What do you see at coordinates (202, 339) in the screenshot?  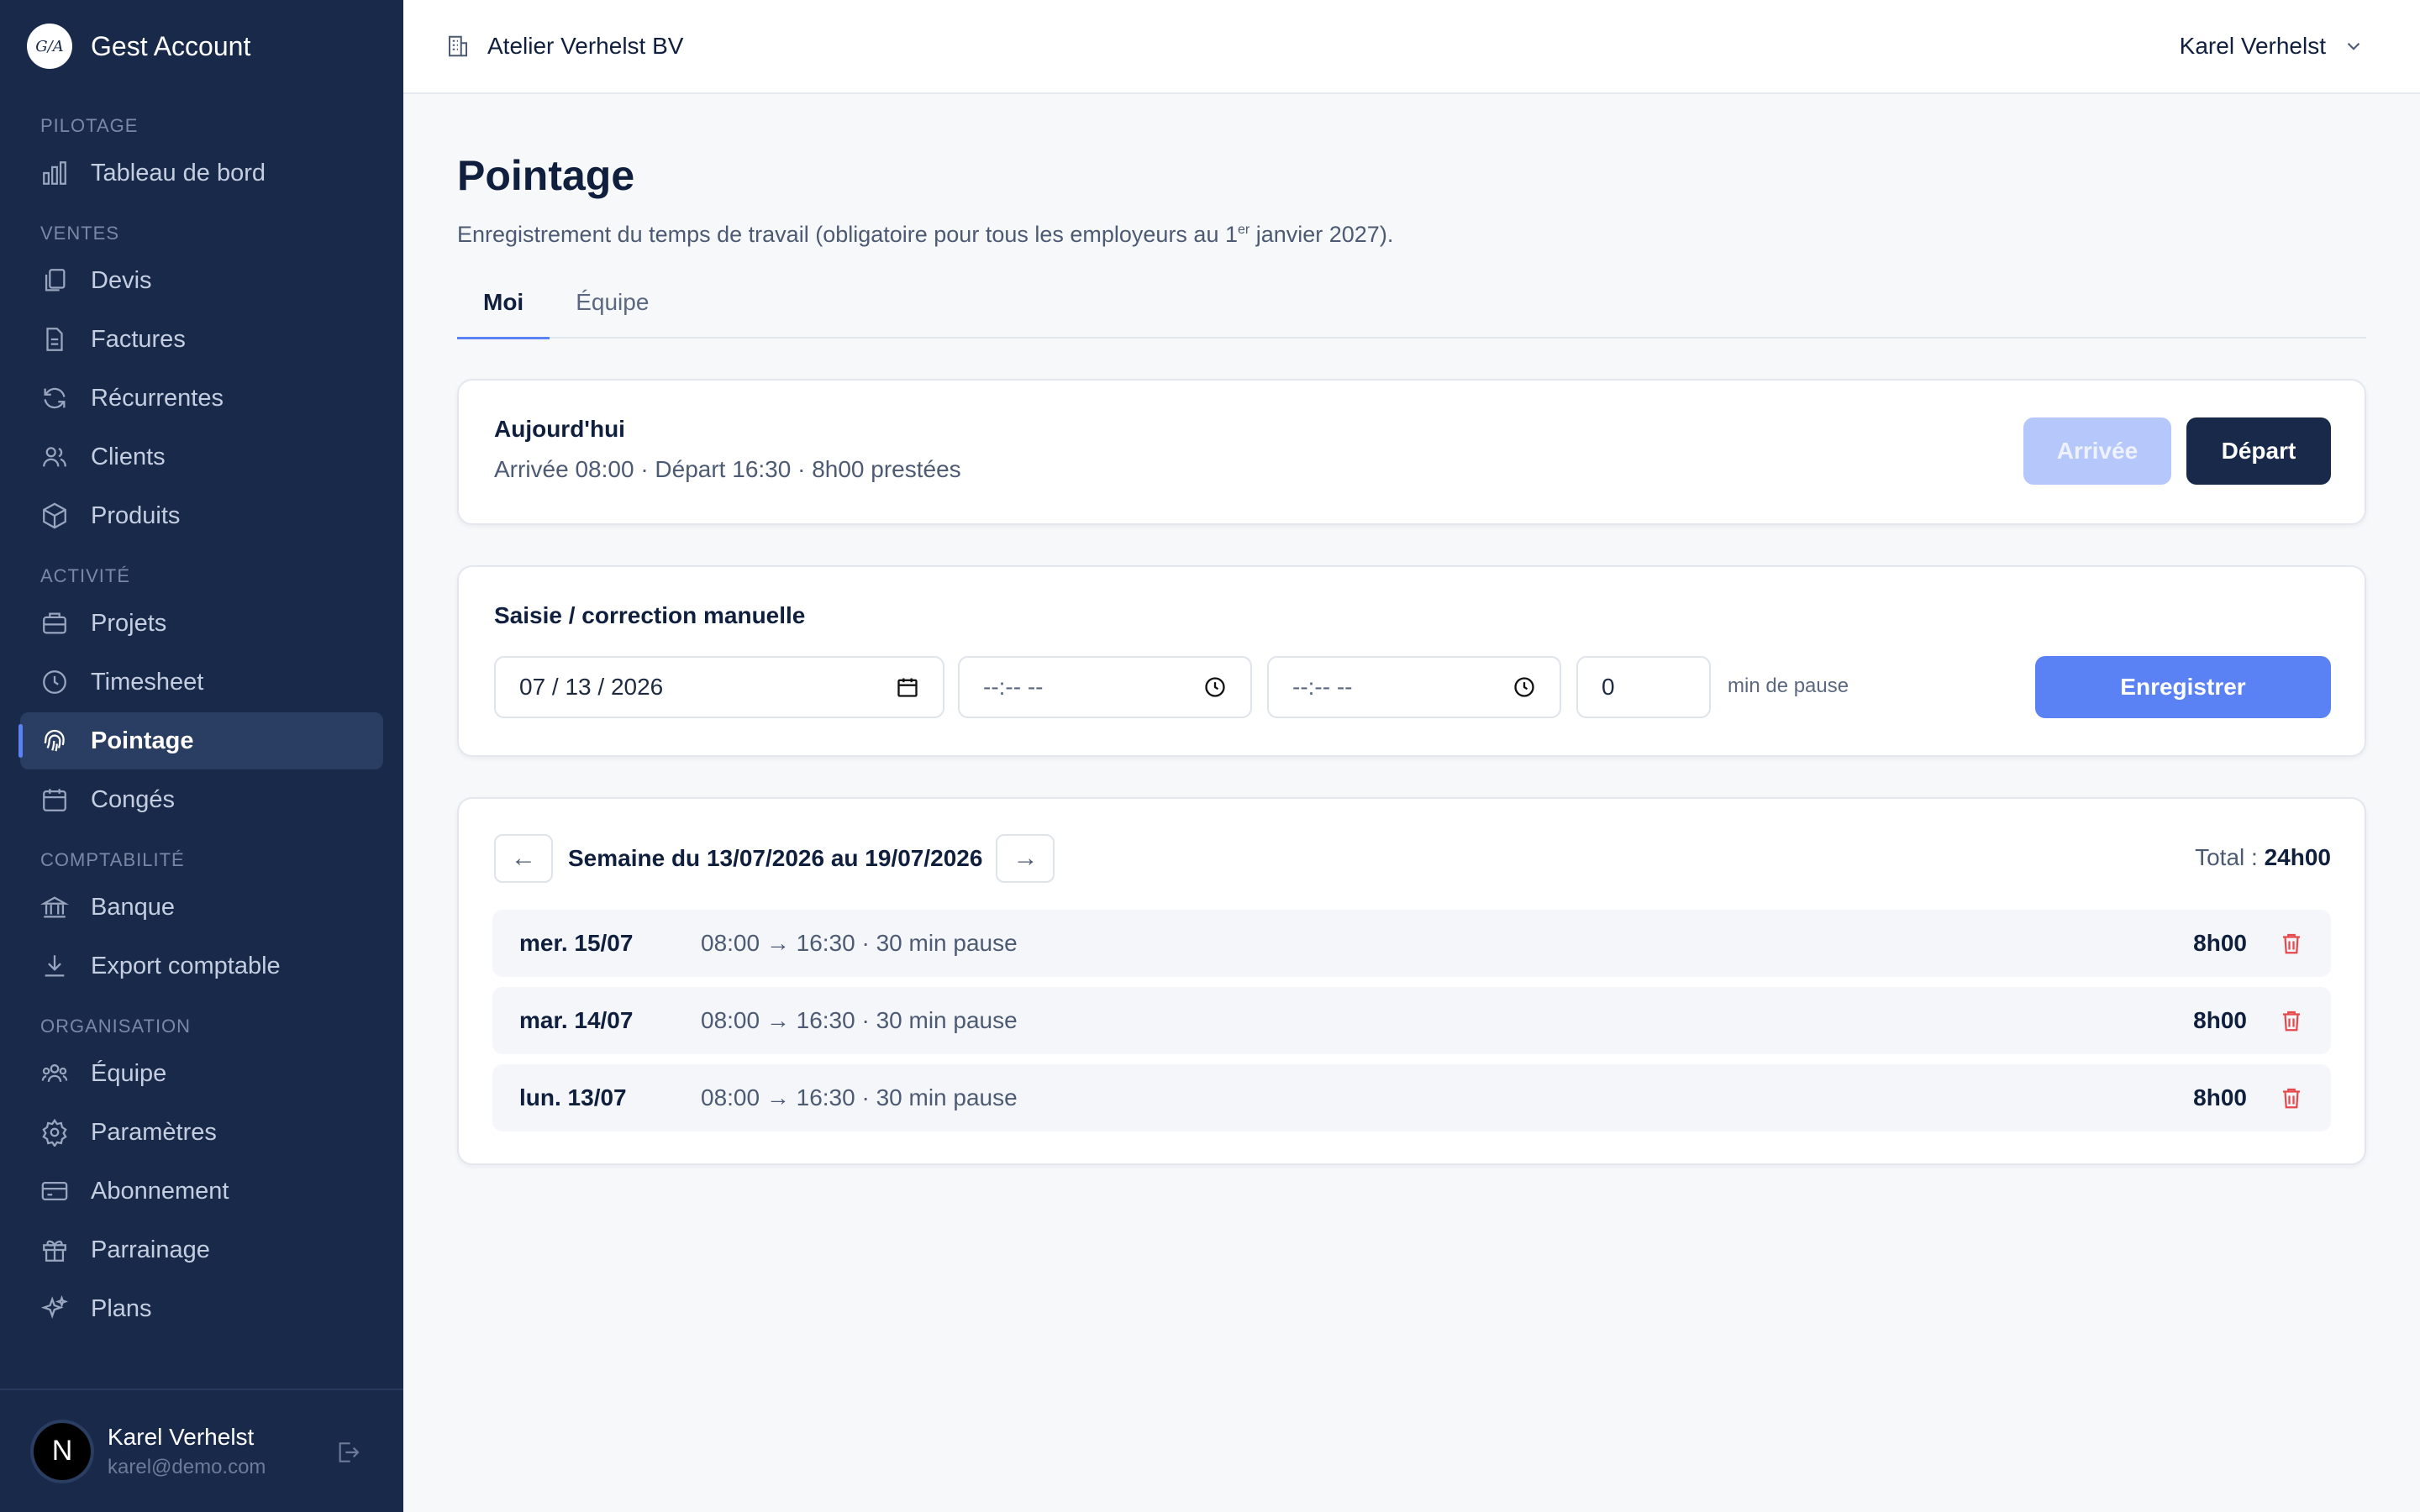 I see `sidebar-item-factures: Factures` at bounding box center [202, 339].